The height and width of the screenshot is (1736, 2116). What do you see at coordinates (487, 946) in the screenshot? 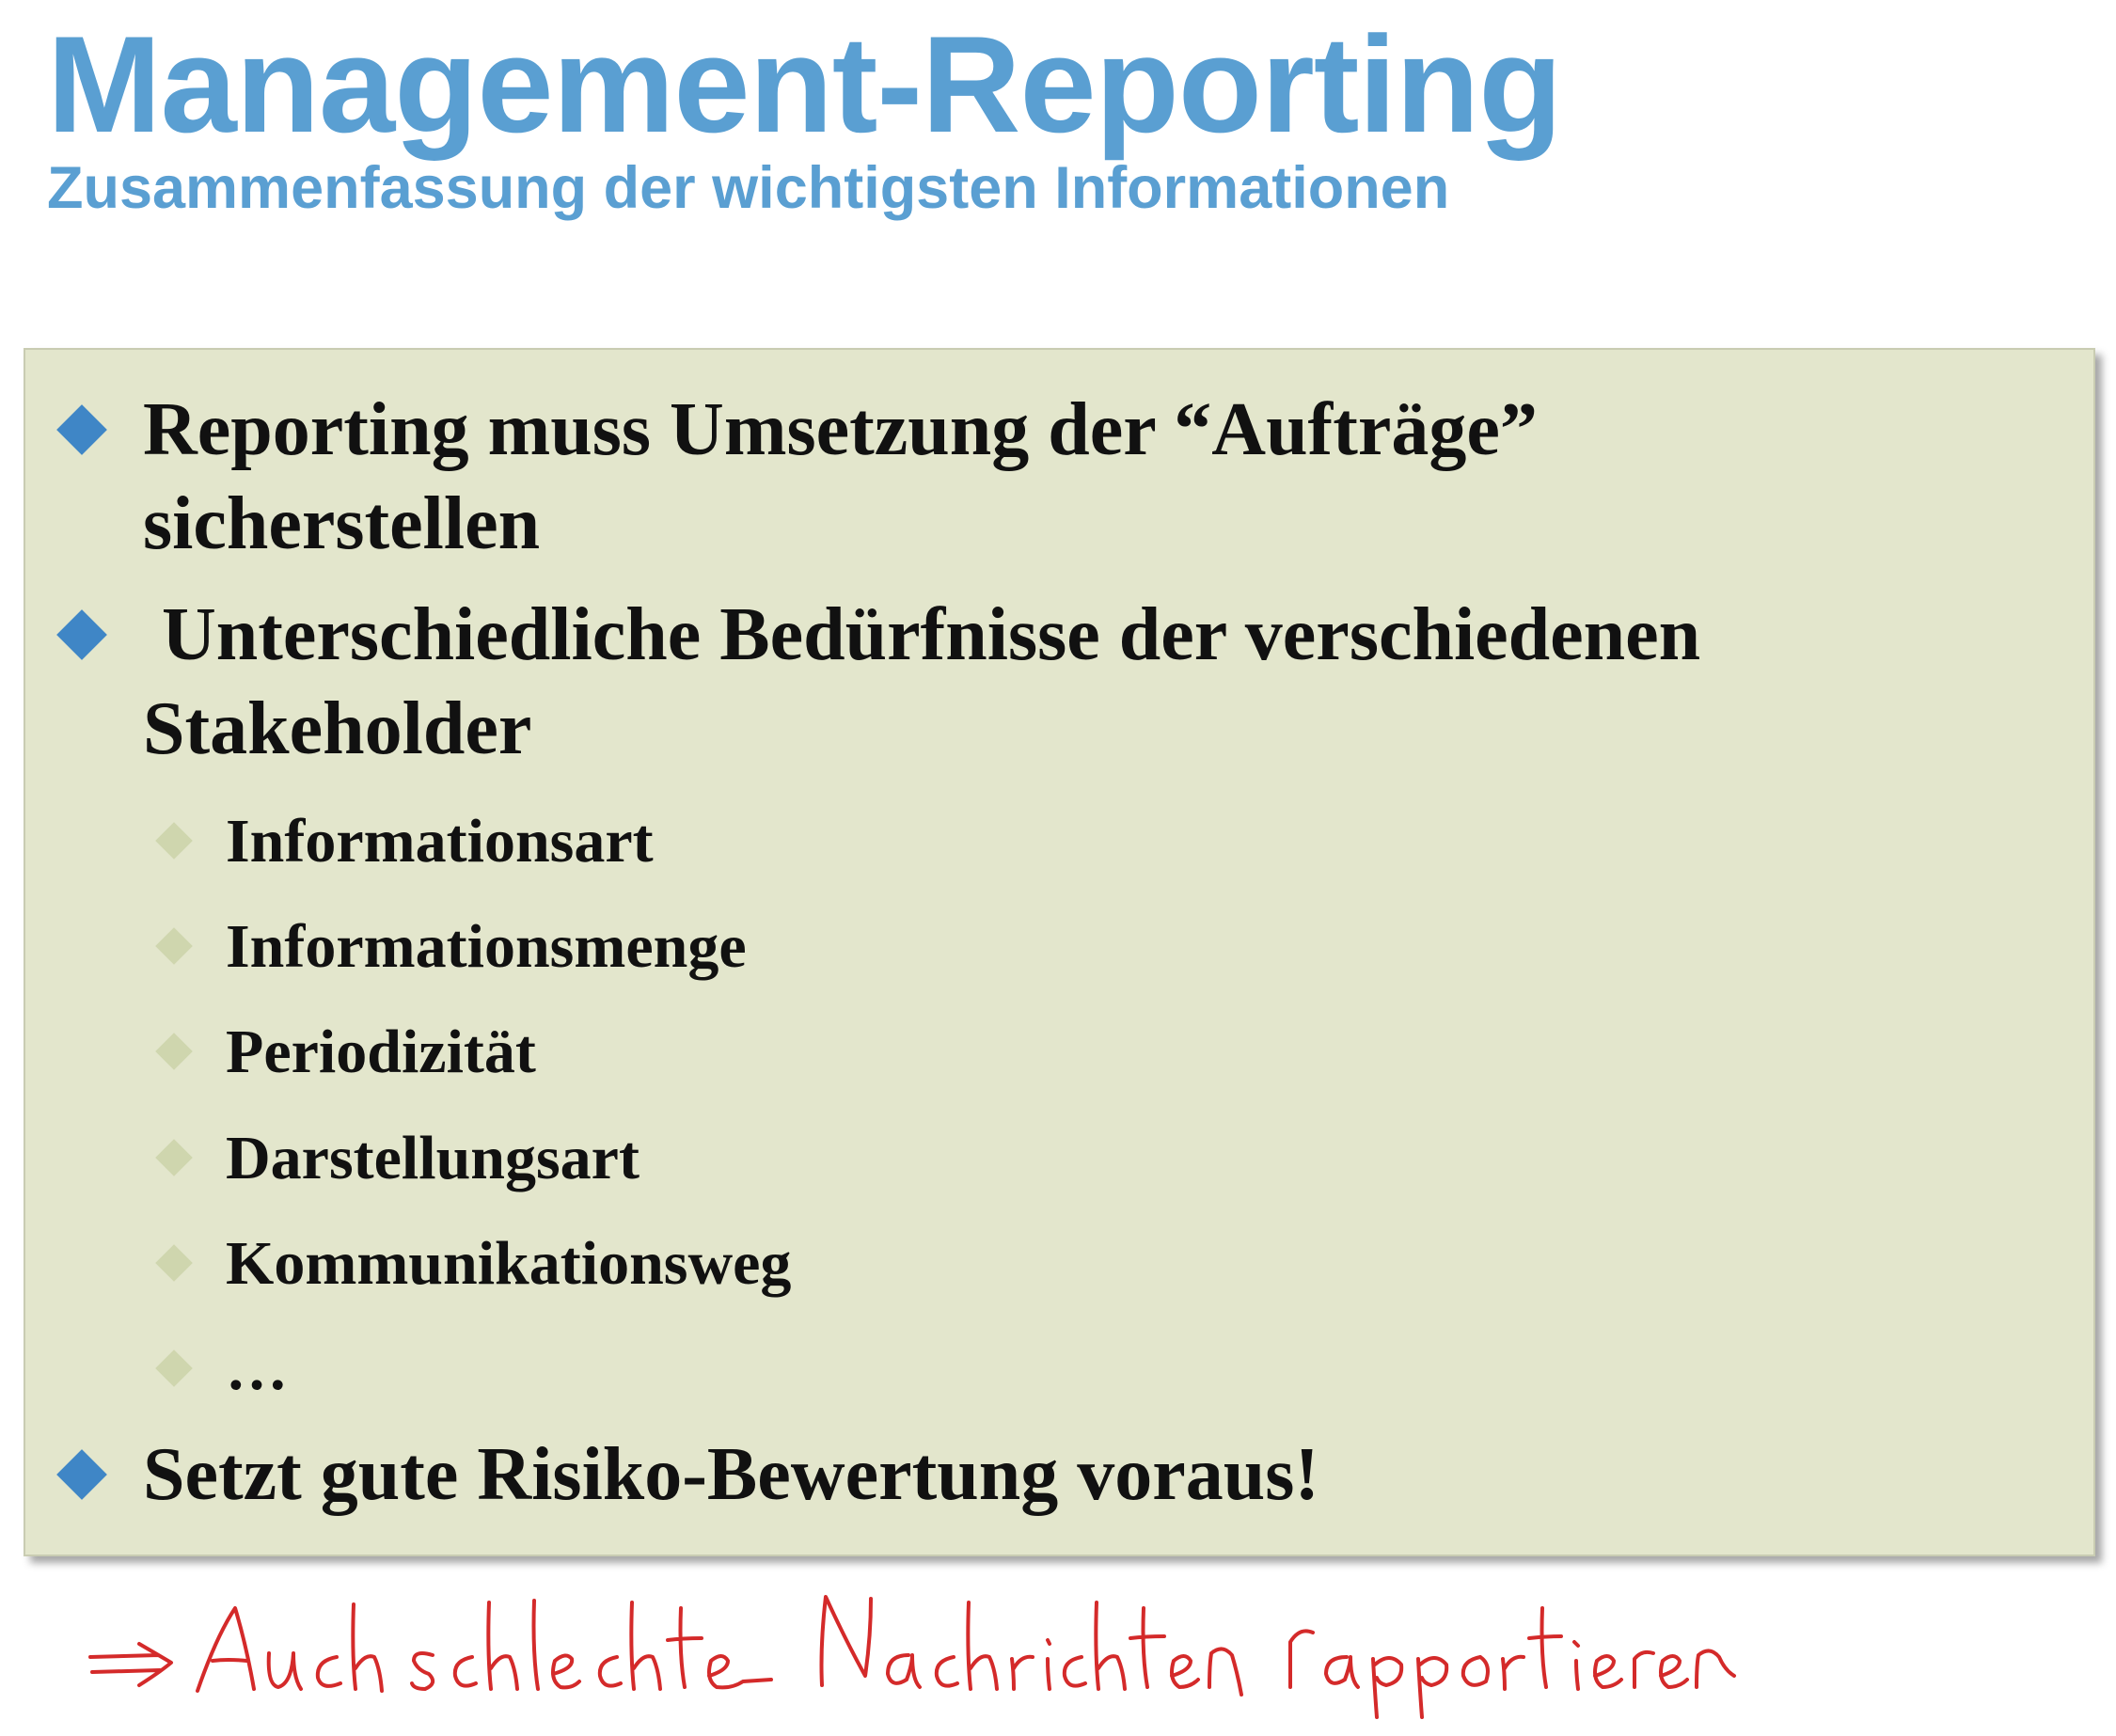
I see `sub-bullet-informationsmenge: Informationsmenge` at bounding box center [487, 946].